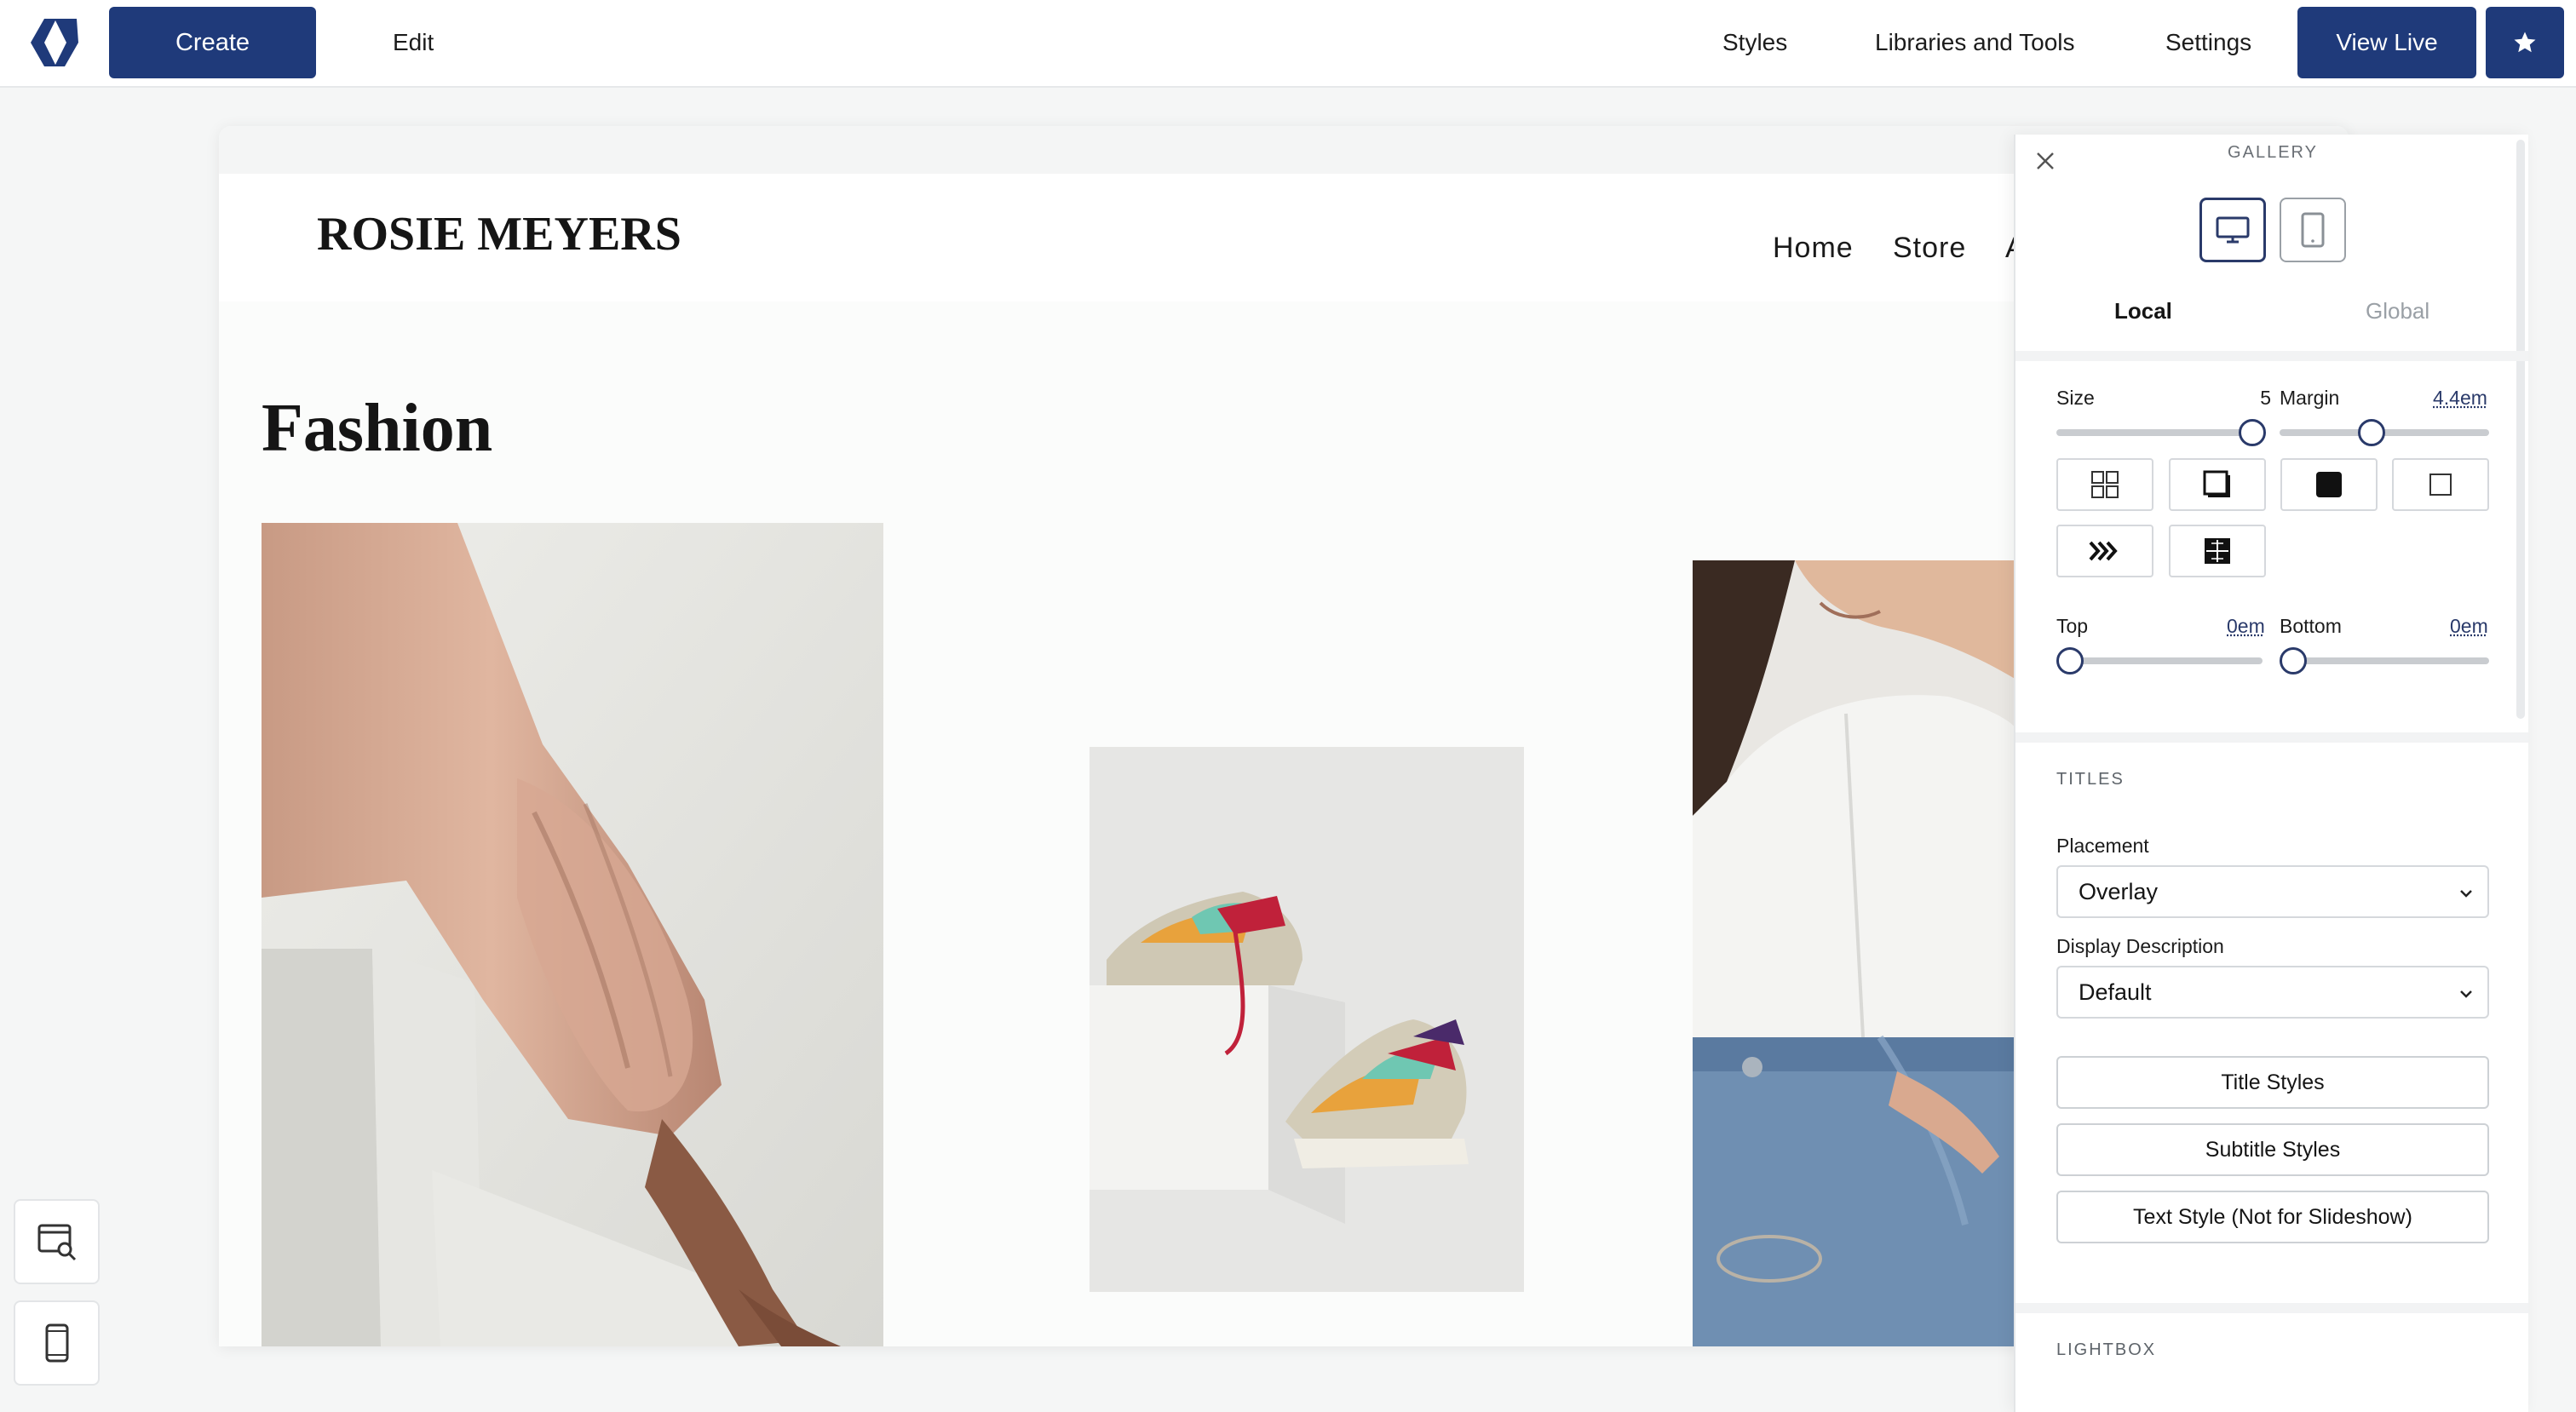  I want to click on layout-filled-button, so click(2329, 484).